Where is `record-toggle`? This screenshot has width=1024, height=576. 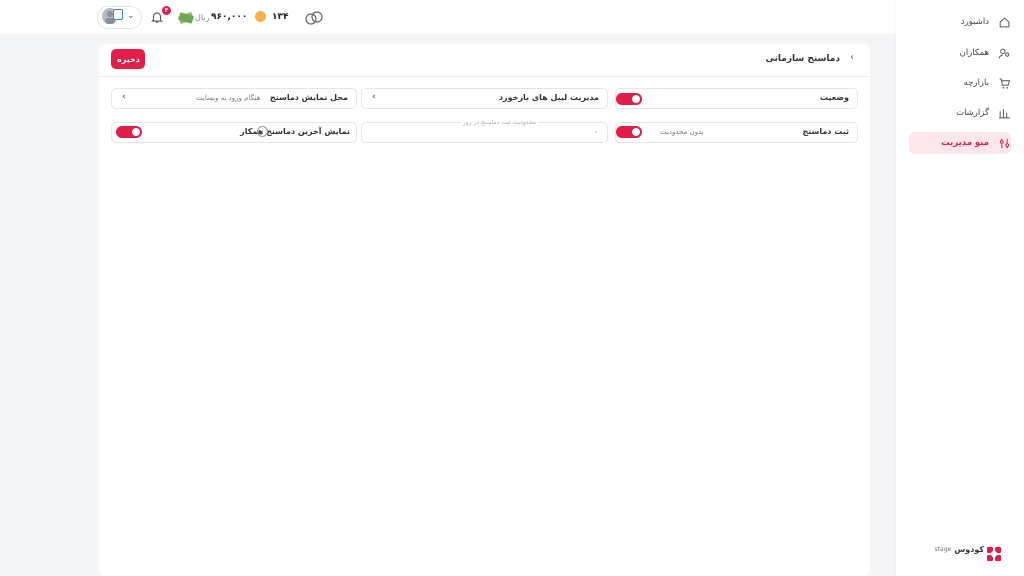
record-toggle is located at coordinates (629, 132).